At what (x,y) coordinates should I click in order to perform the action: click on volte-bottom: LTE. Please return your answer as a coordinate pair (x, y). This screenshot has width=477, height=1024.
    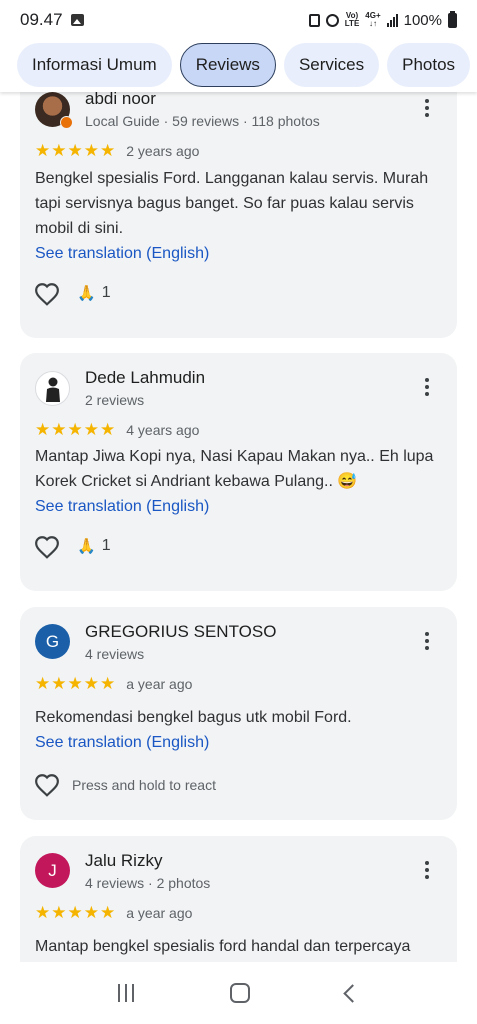
    Looking at the image, I should click on (352, 23).